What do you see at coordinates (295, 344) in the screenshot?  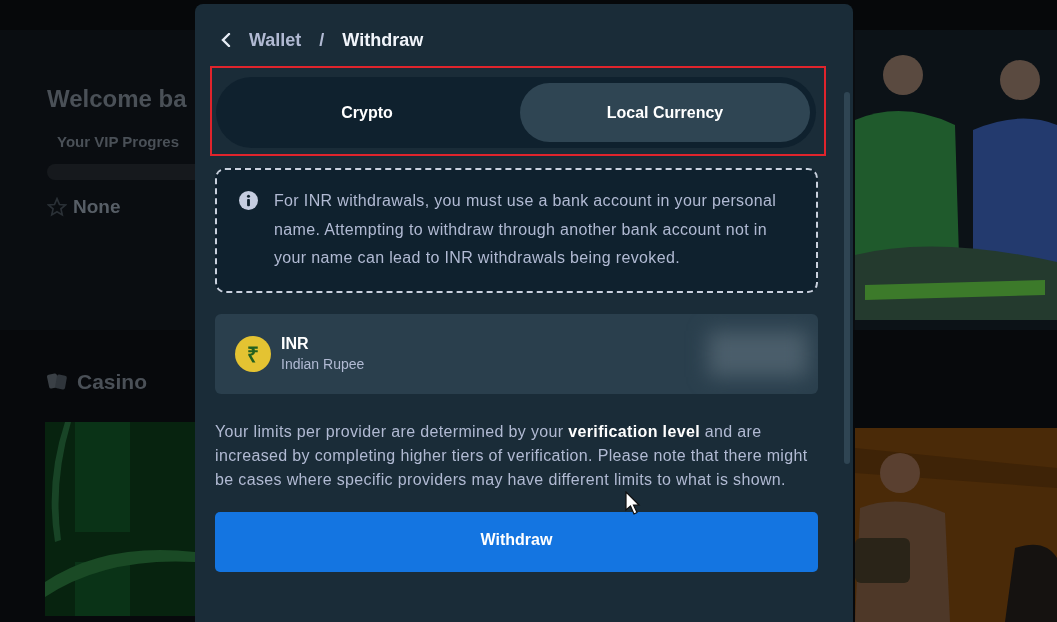 I see `currency-code: INR` at bounding box center [295, 344].